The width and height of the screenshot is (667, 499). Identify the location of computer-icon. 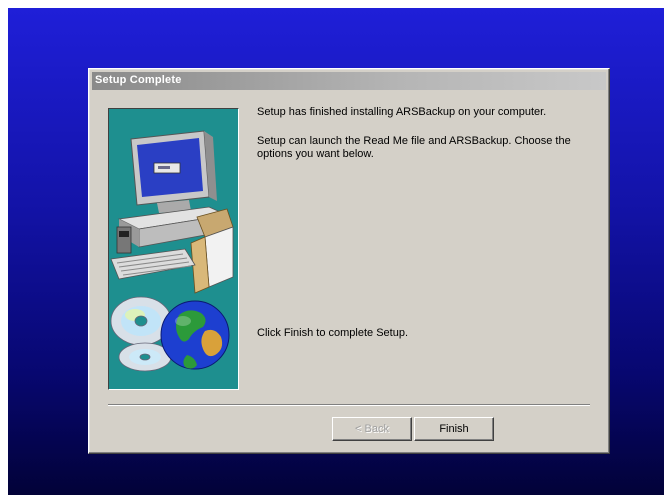
(172, 251).